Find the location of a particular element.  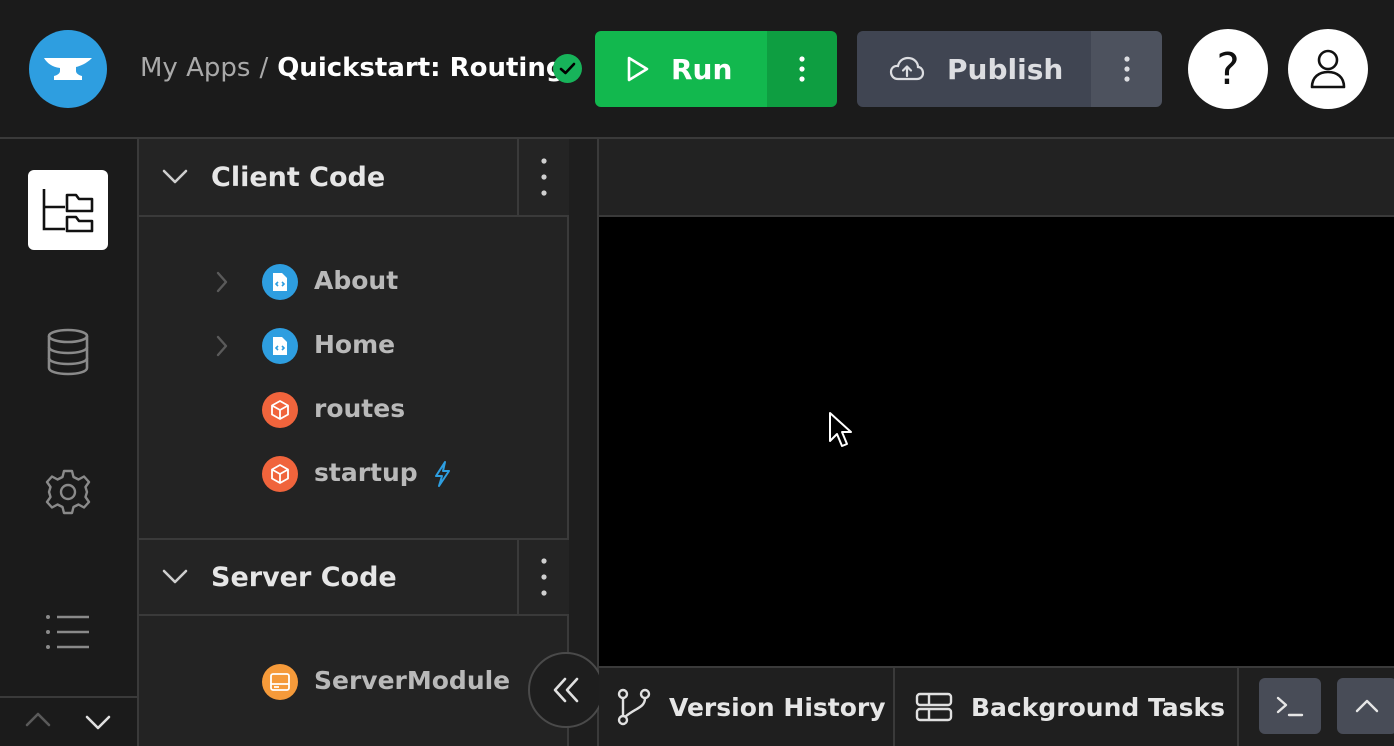

app-name: Quickstart: Routing is located at coordinates (420, 68).